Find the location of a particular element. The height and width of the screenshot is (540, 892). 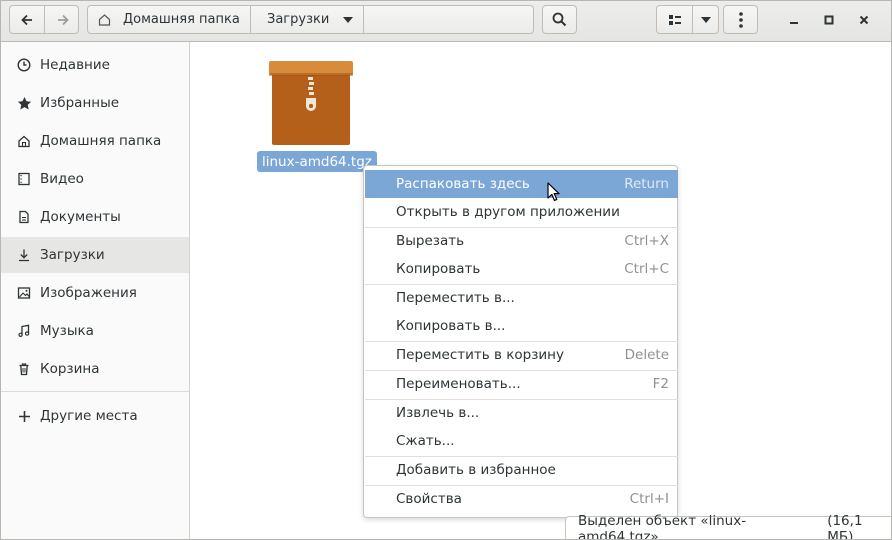

maximize-icon is located at coordinates (829, 19).